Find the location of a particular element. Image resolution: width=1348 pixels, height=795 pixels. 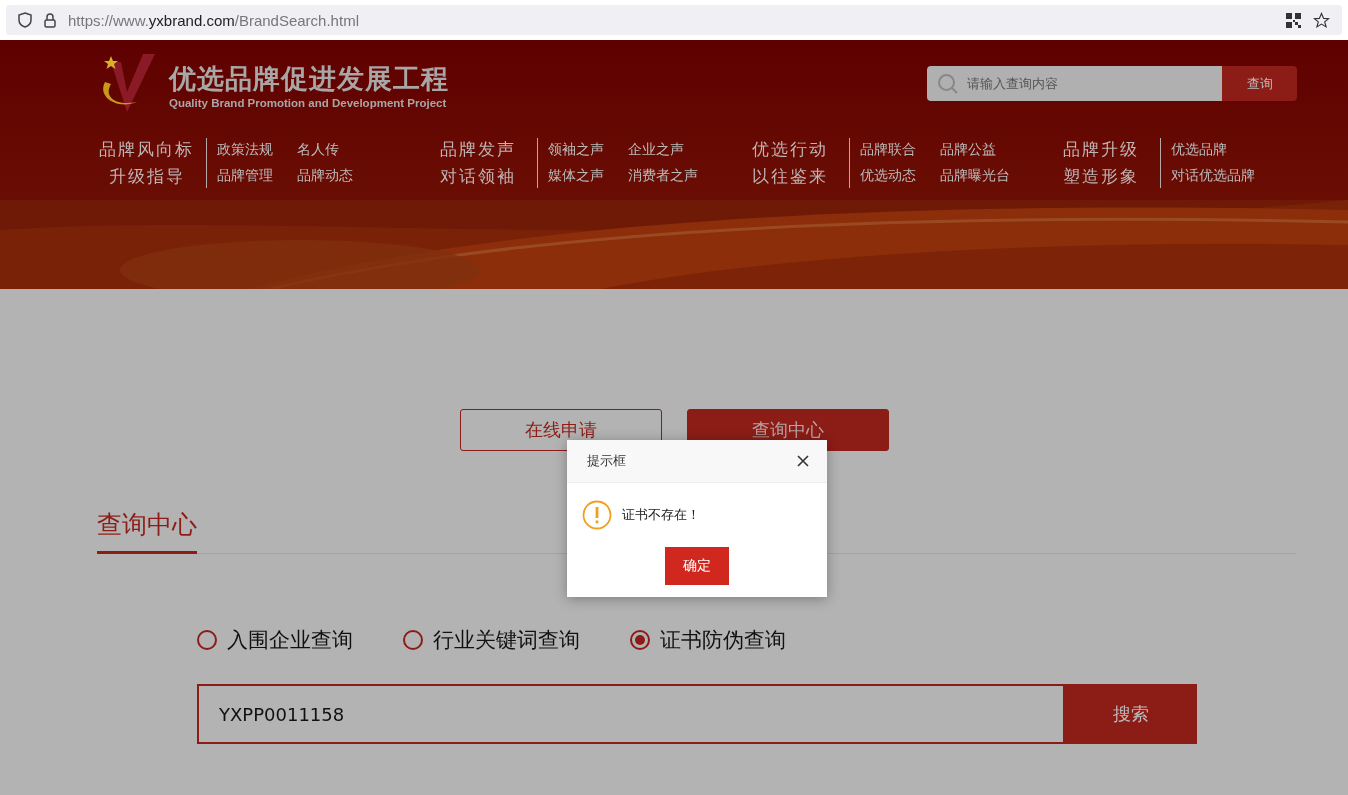

search-button: 查询 is located at coordinates (1259, 83).